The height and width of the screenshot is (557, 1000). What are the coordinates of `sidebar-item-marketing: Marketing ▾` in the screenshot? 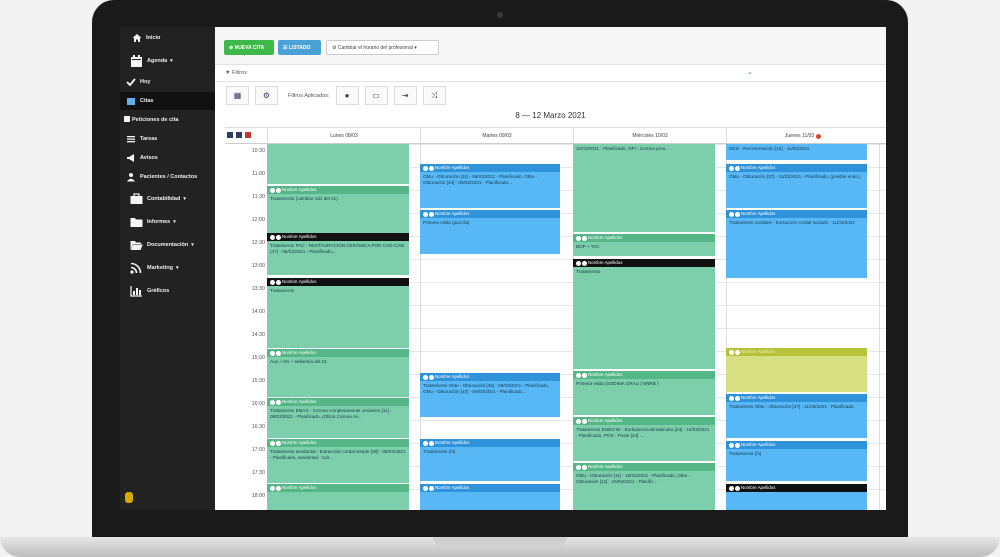 It's located at (167, 267).